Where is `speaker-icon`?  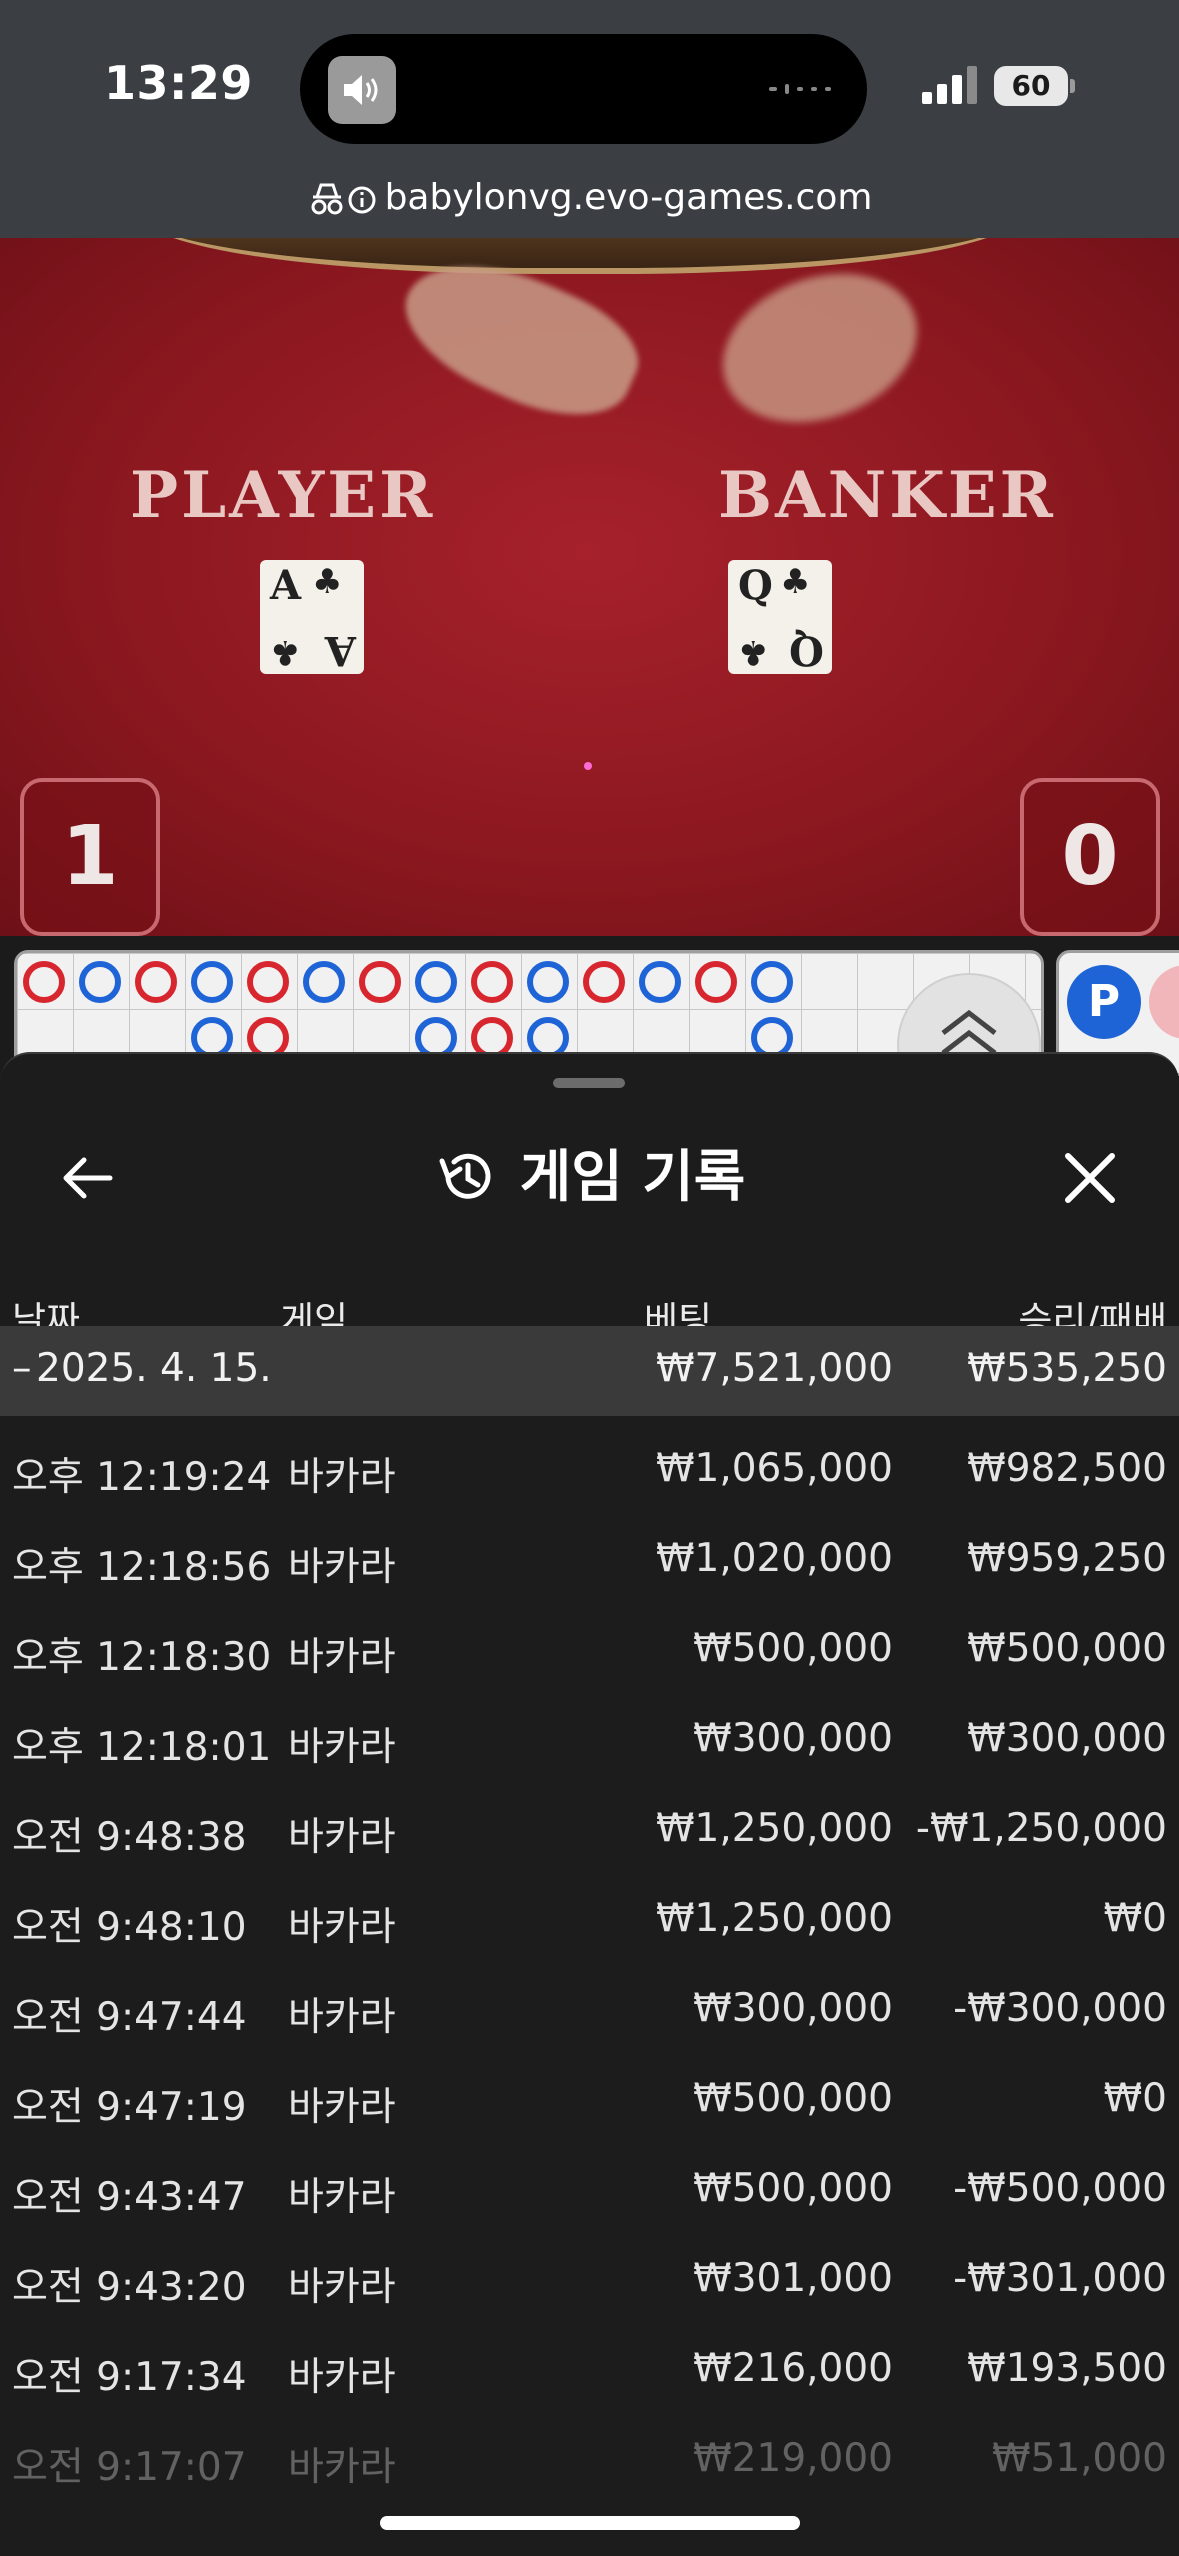
speaker-icon is located at coordinates (362, 90).